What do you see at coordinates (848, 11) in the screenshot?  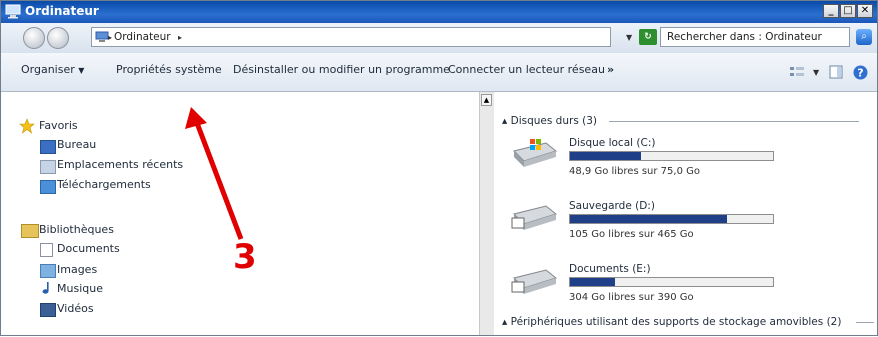 I see `maximize-button: □` at bounding box center [848, 11].